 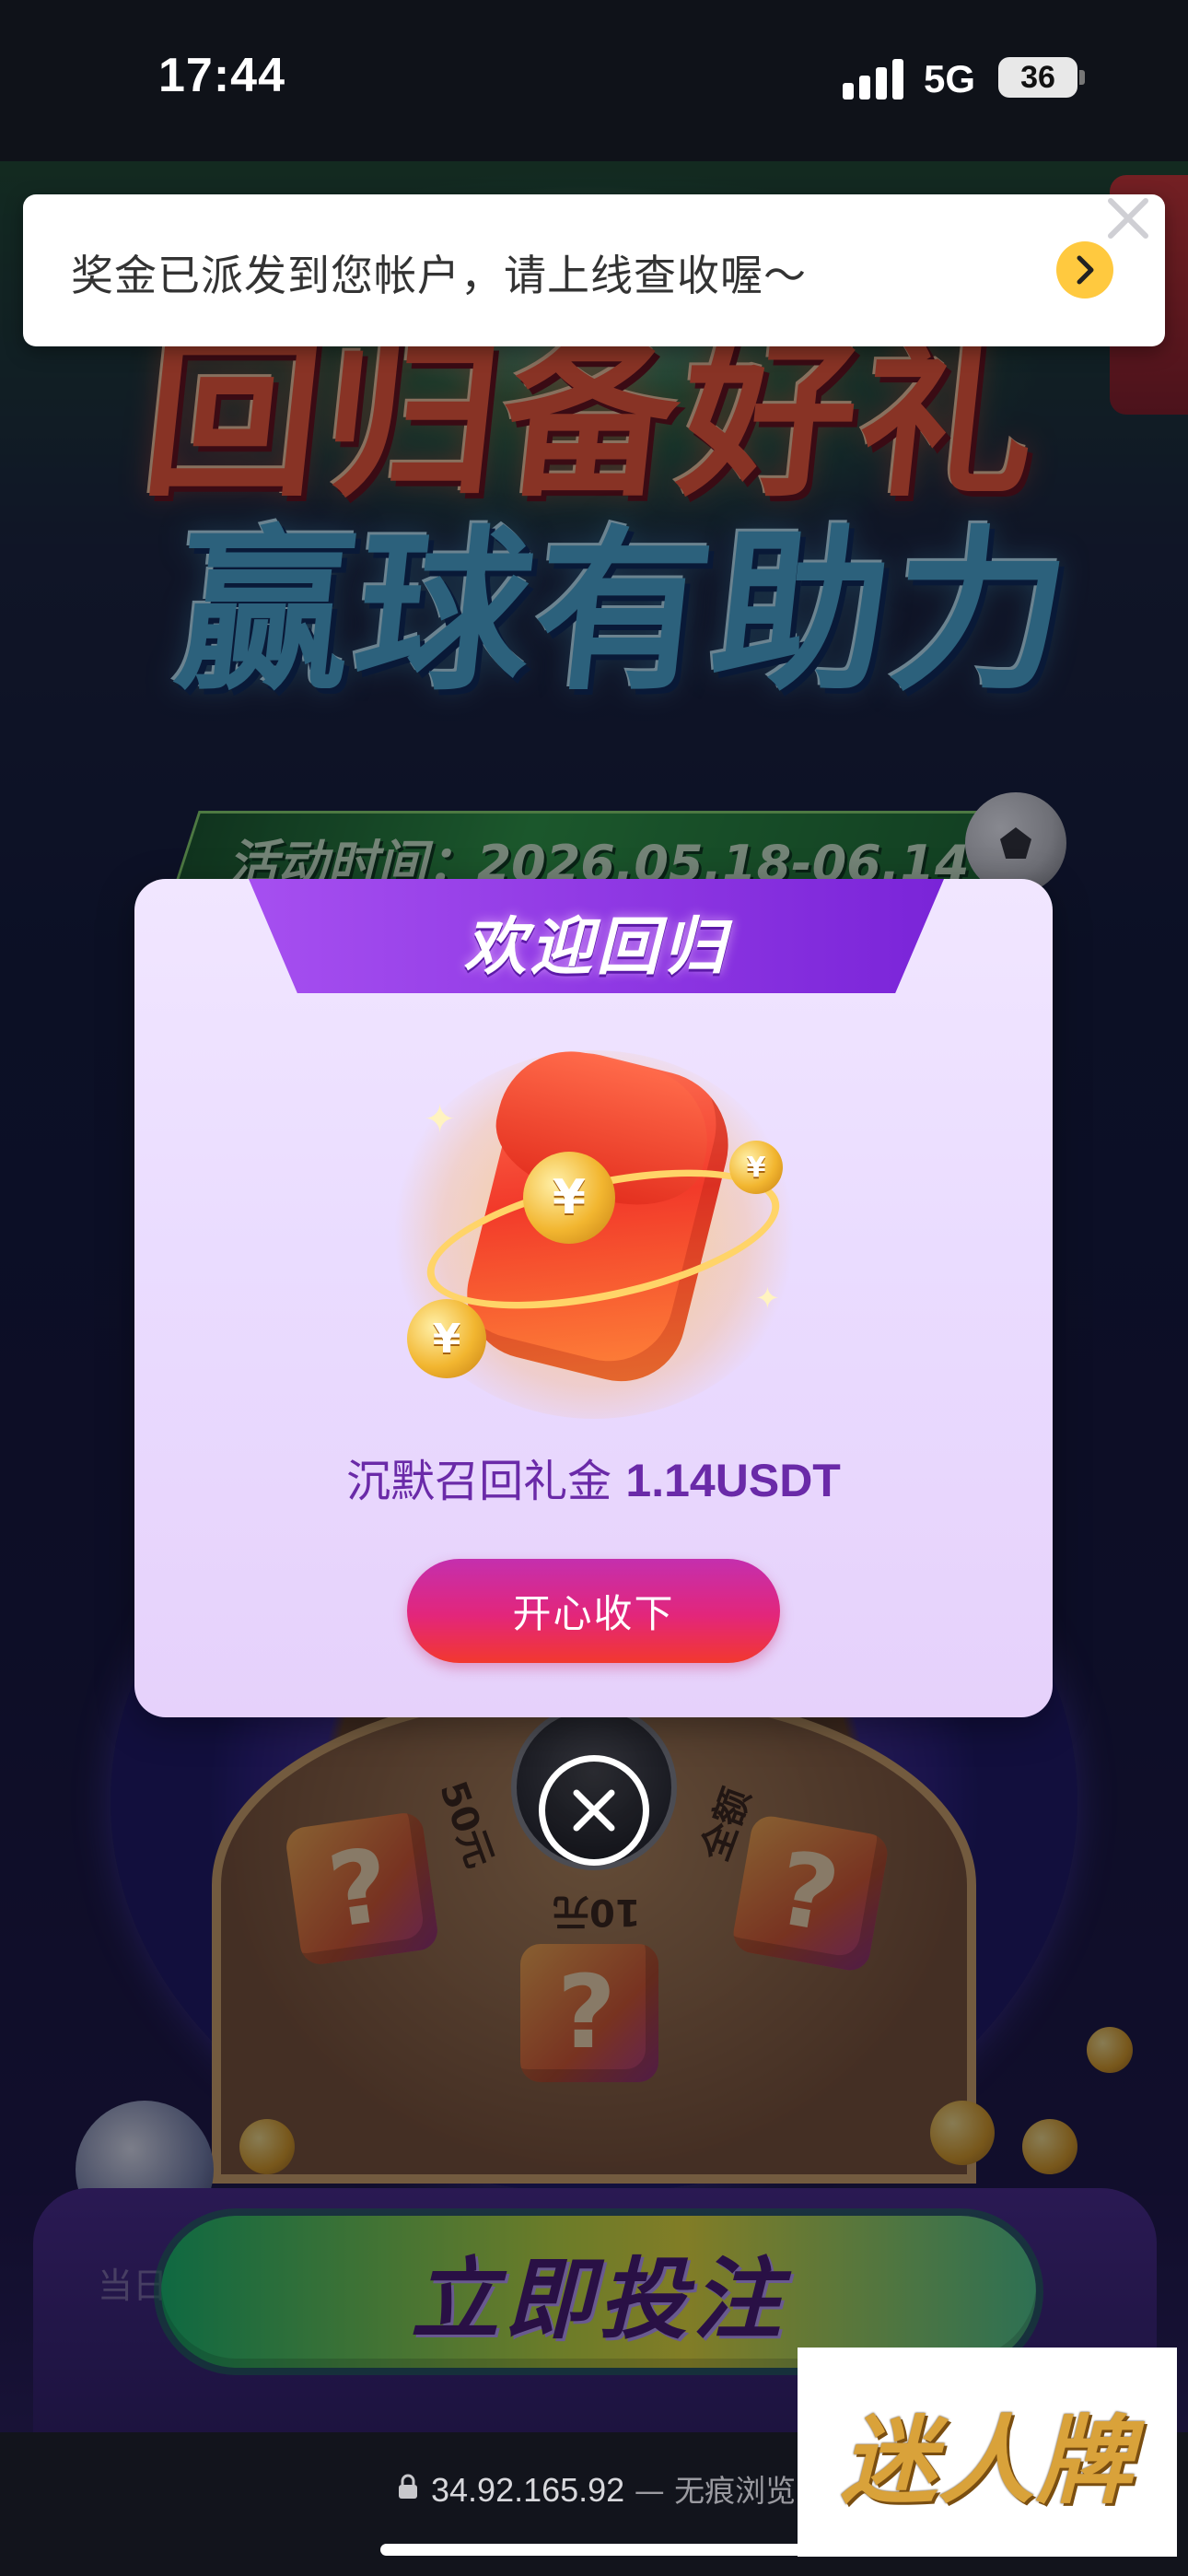 What do you see at coordinates (528, 2490) in the screenshot?
I see `url-text: 34.92.165.92` at bounding box center [528, 2490].